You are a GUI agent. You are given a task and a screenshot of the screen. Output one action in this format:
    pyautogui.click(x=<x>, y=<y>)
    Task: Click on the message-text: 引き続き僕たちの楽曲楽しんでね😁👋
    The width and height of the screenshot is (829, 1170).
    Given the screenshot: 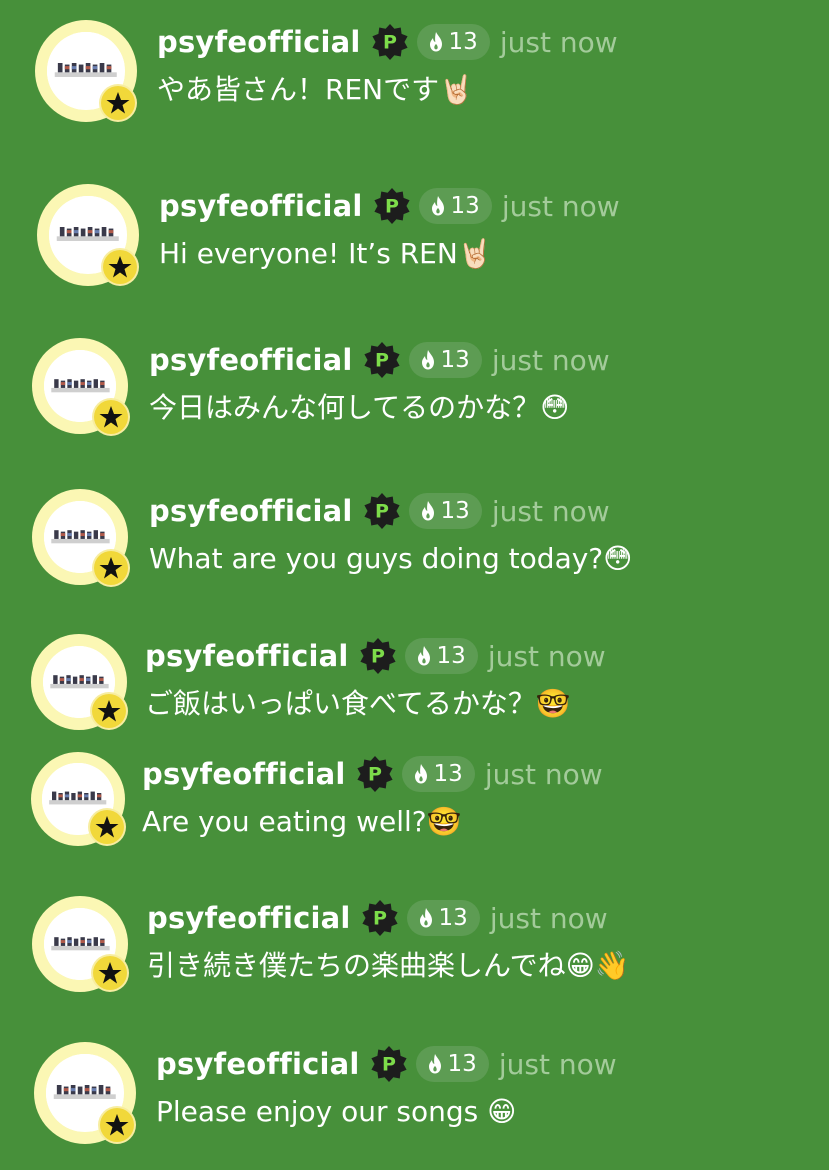 What is the action you would take?
    pyautogui.click(x=388, y=965)
    